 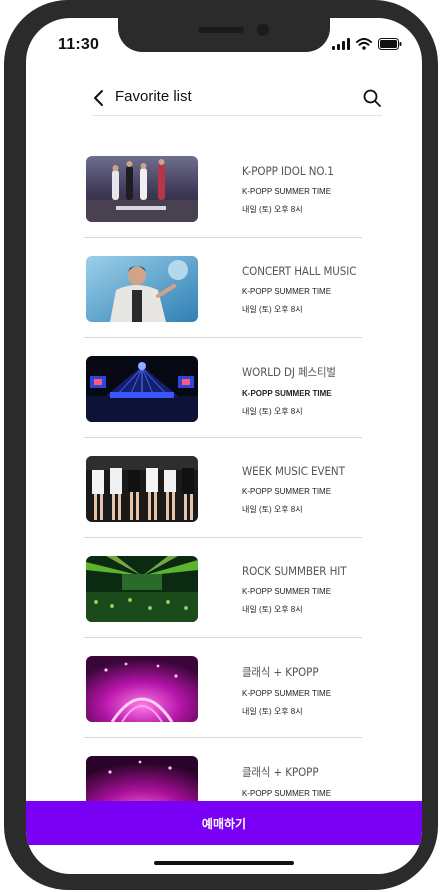 What do you see at coordinates (299, 271) in the screenshot?
I see `event-title: CONCERT HALL MUSIC` at bounding box center [299, 271].